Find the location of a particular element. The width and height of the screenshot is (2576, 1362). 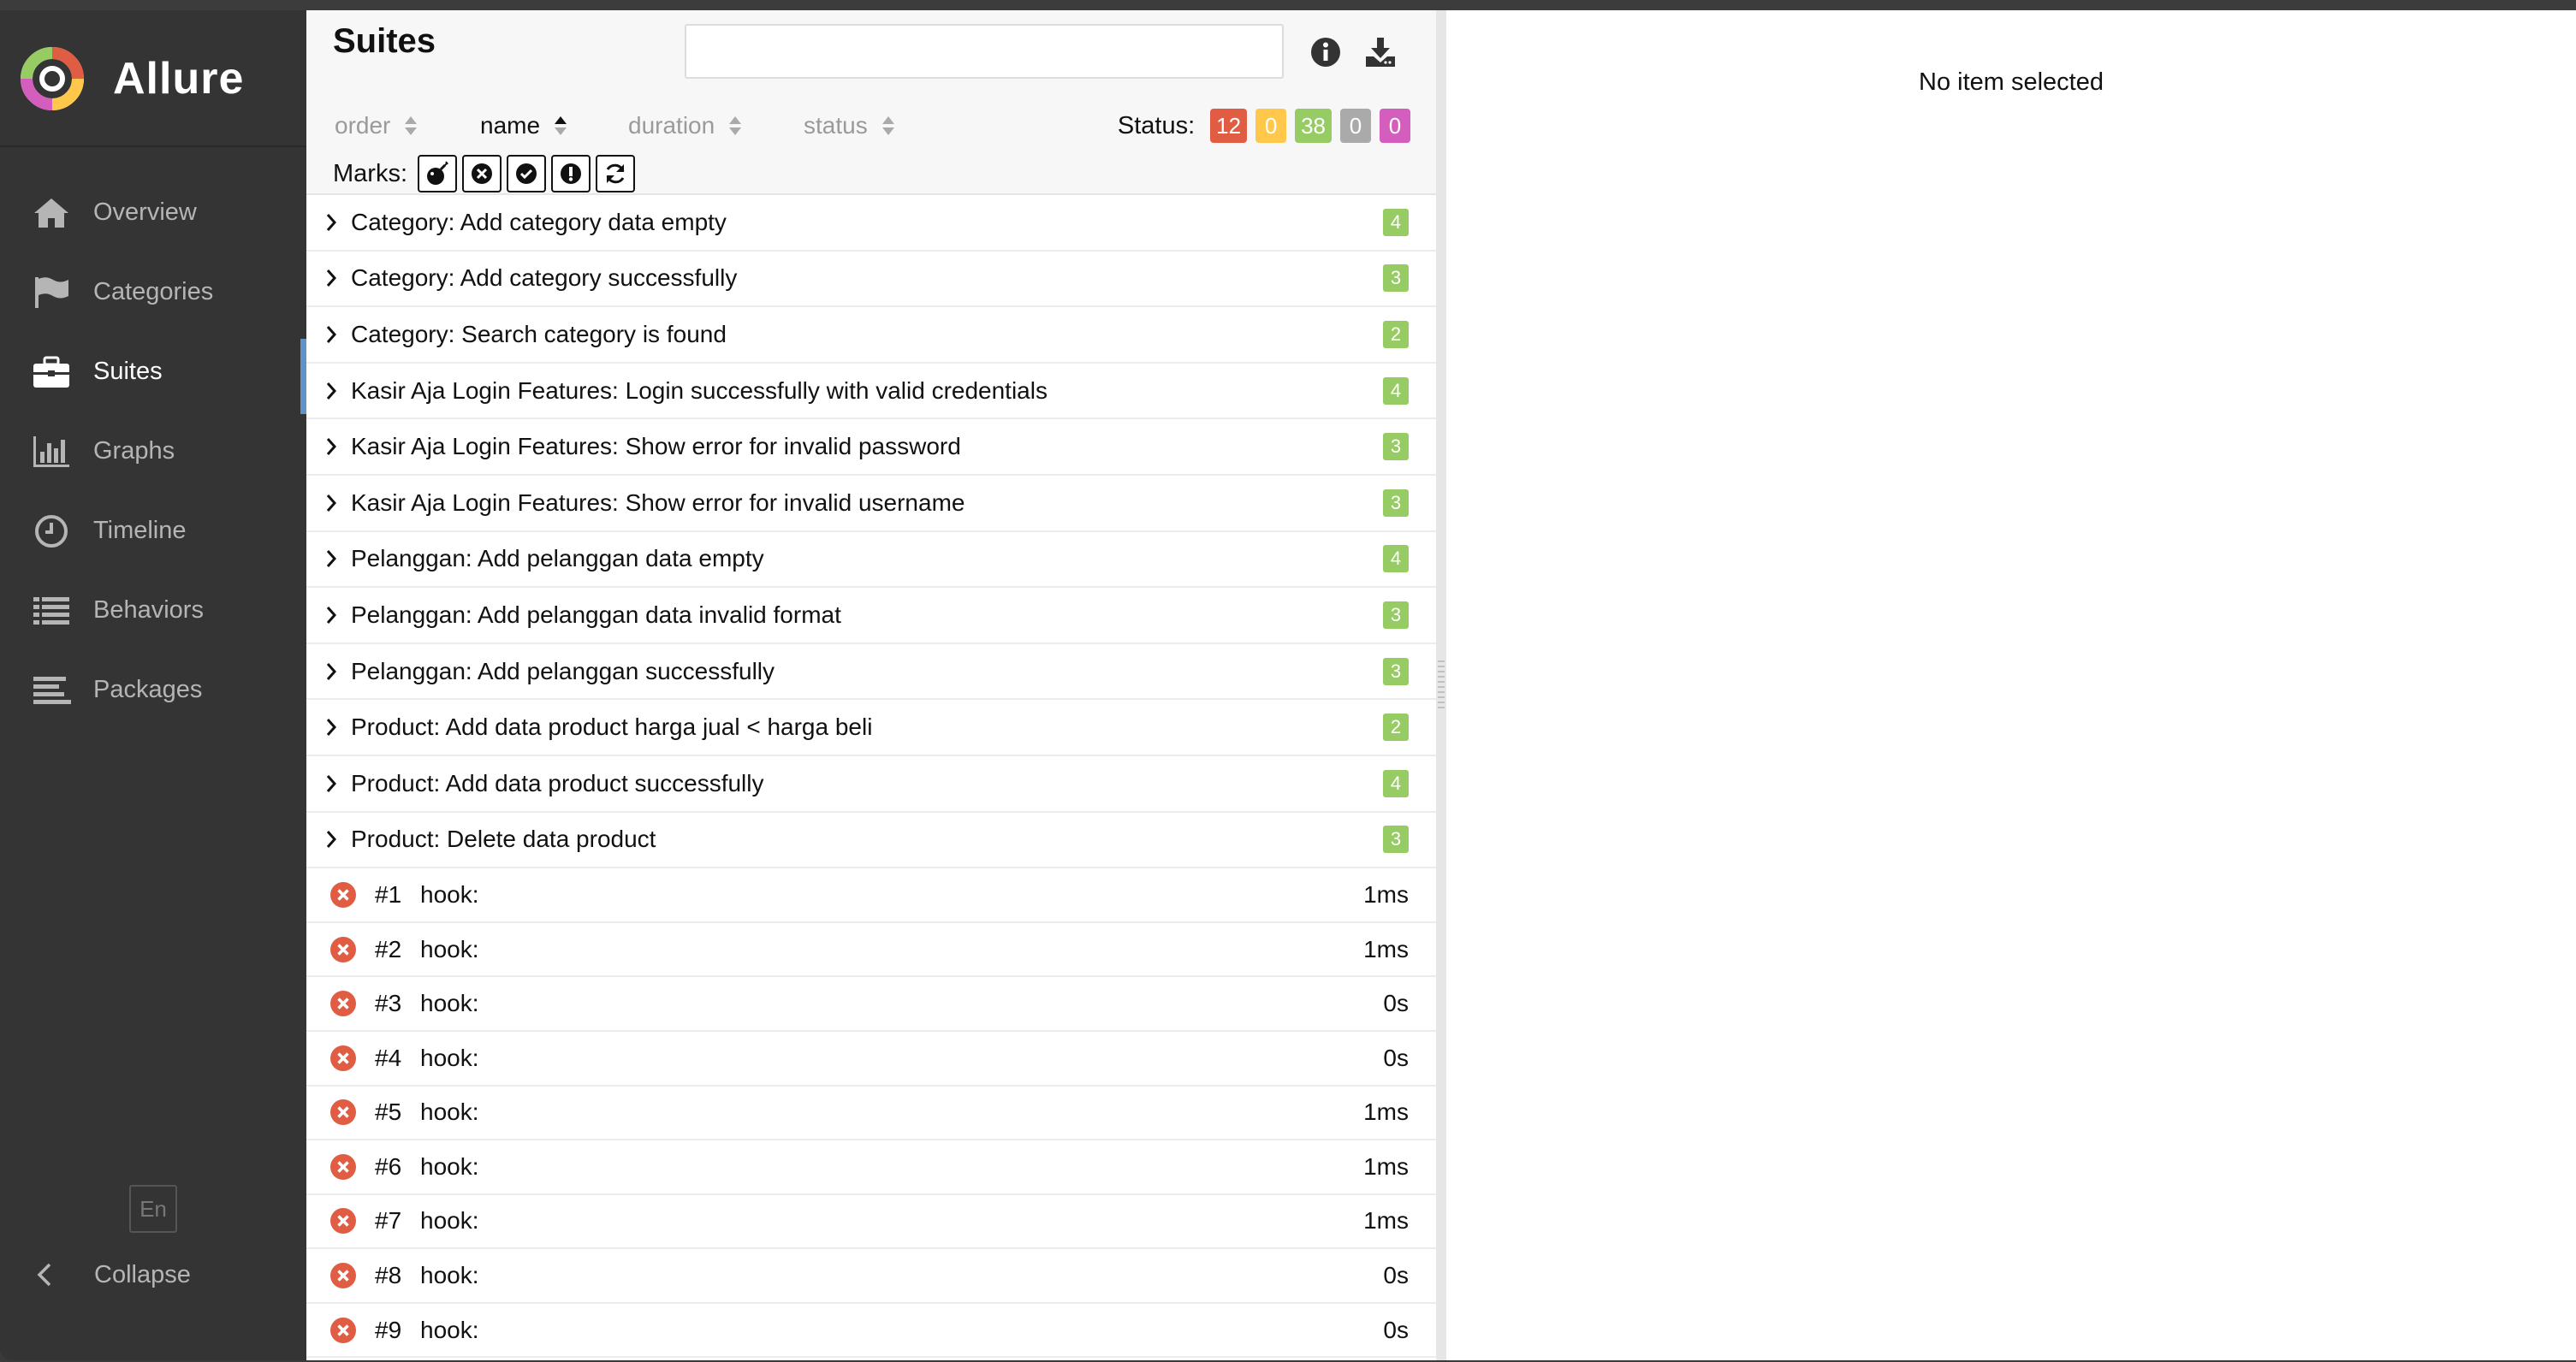

group-name: Product: Delete data product is located at coordinates (503, 839).